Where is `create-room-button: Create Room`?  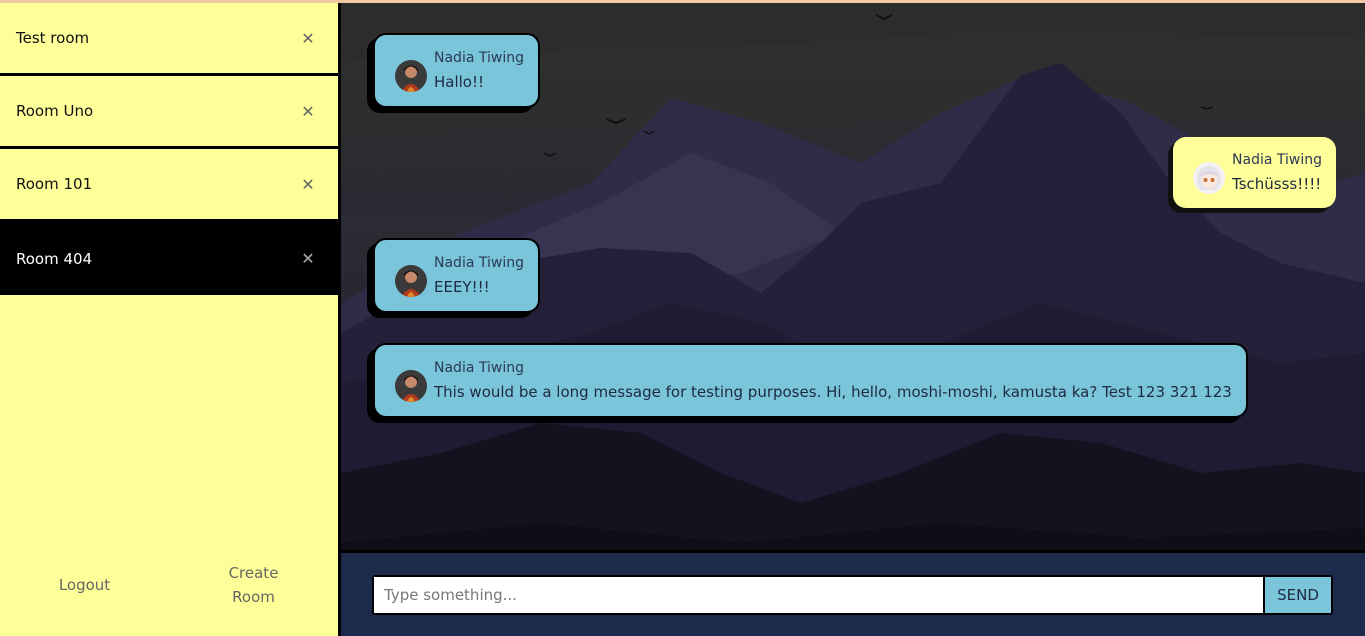
create-room-button: Create Room is located at coordinates (254, 585).